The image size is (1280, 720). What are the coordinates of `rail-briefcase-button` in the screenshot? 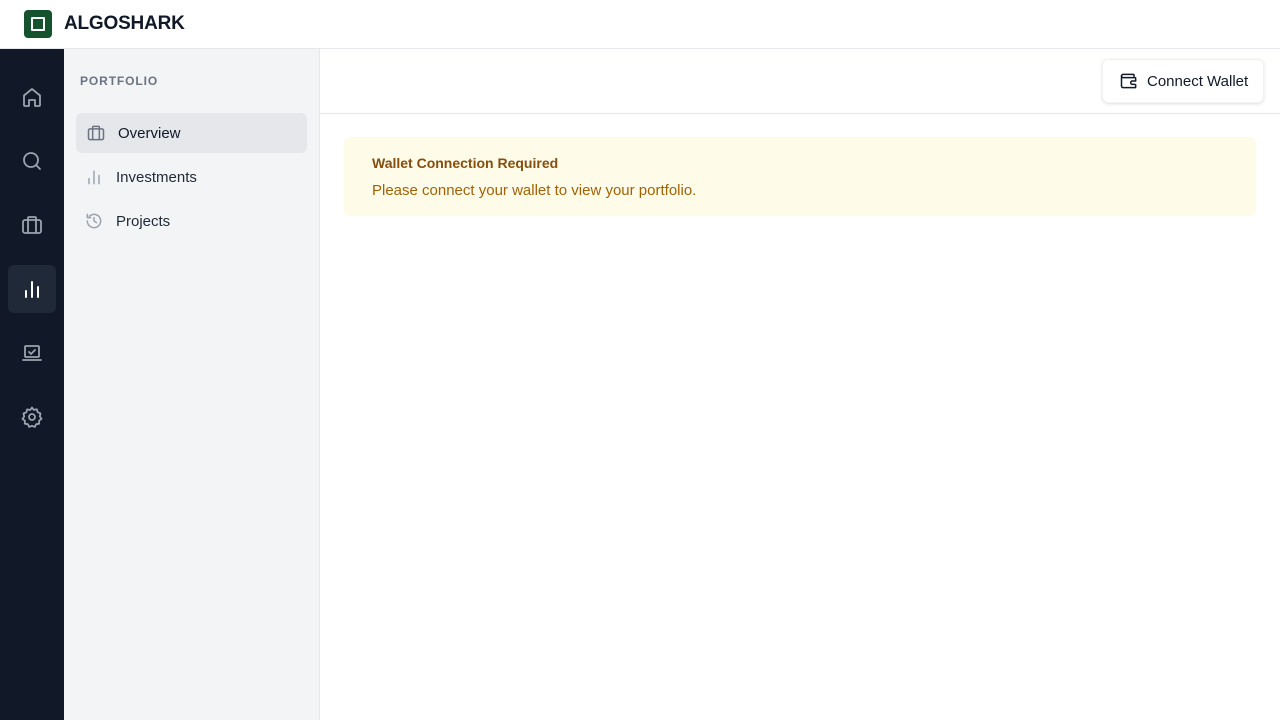 It's located at (32, 225).